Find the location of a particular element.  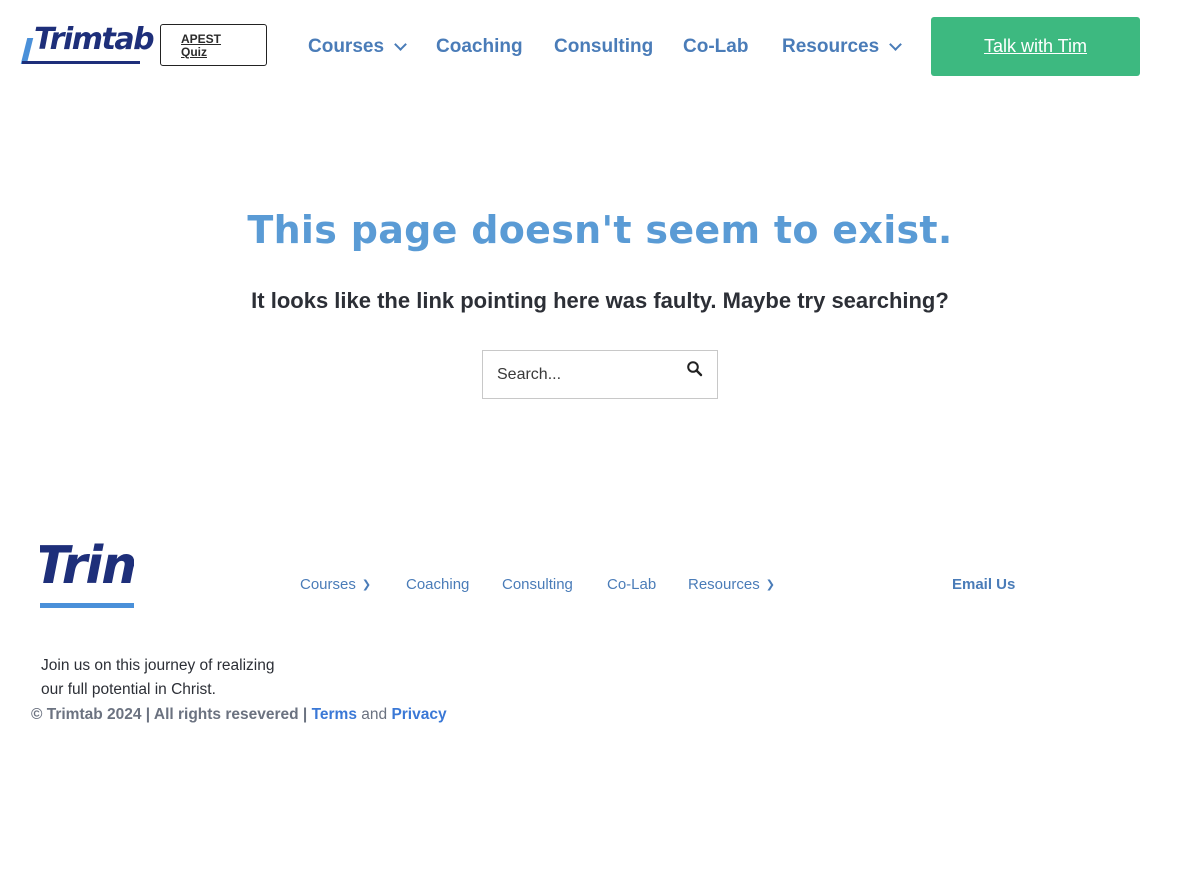

trimtab-logo: Trimtab is located at coordinates (87, 45).